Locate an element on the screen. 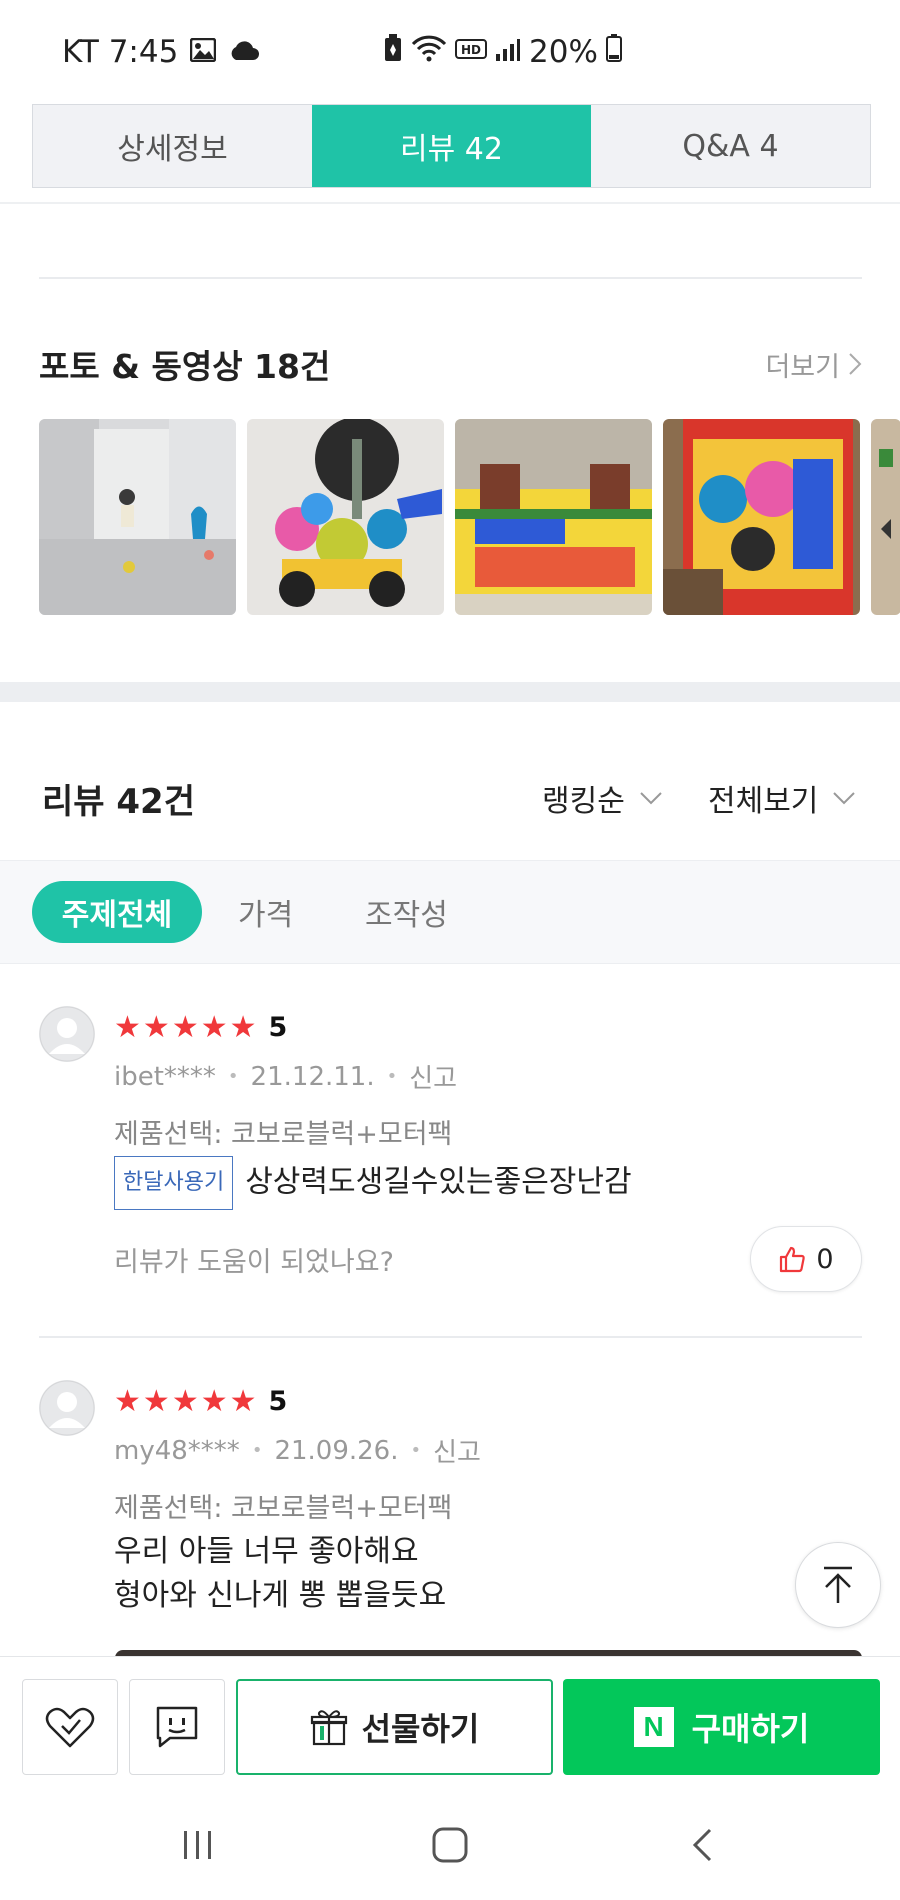  chevron-right-icon is located at coordinates (855, 364).